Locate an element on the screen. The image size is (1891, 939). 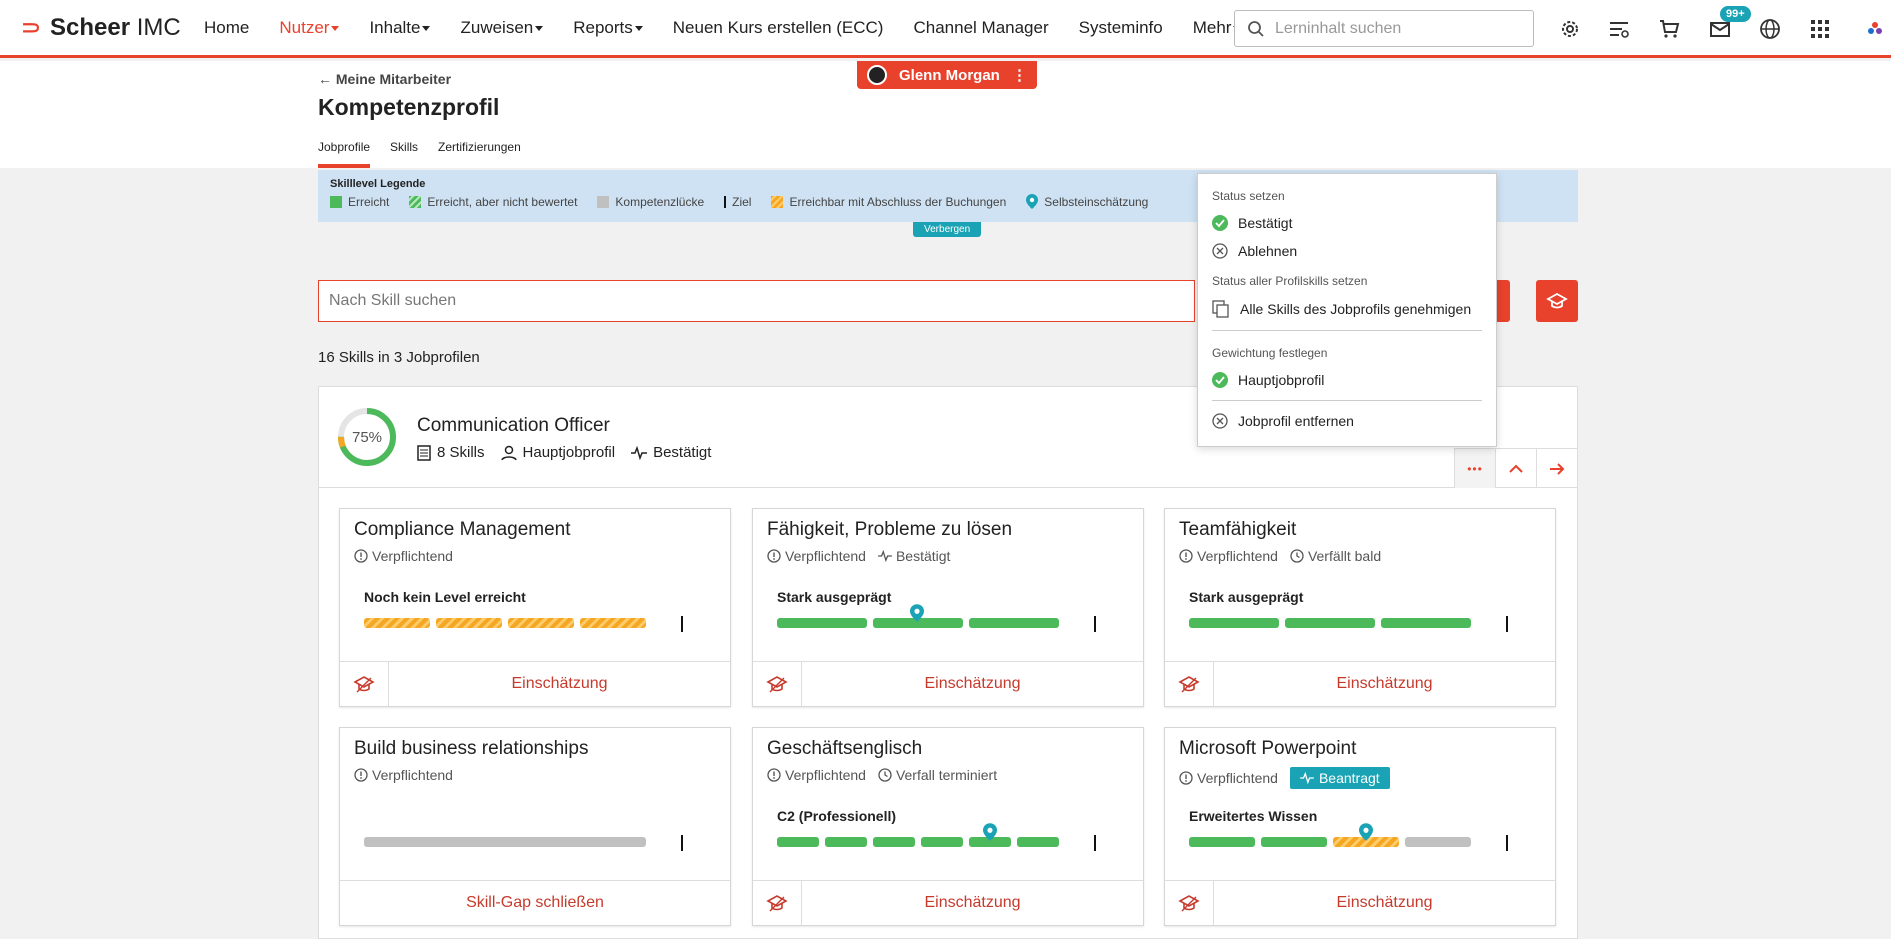
collapse-button is located at coordinates (1515, 468).